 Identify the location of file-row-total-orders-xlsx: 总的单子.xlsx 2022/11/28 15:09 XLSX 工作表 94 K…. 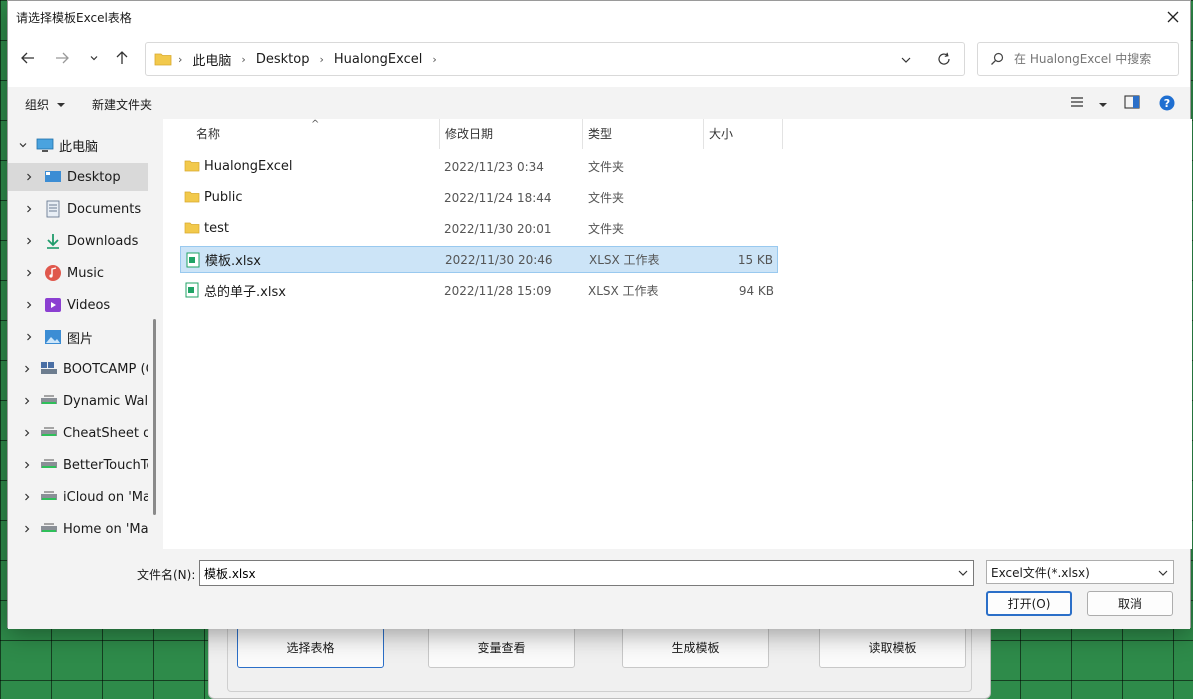
(479, 290).